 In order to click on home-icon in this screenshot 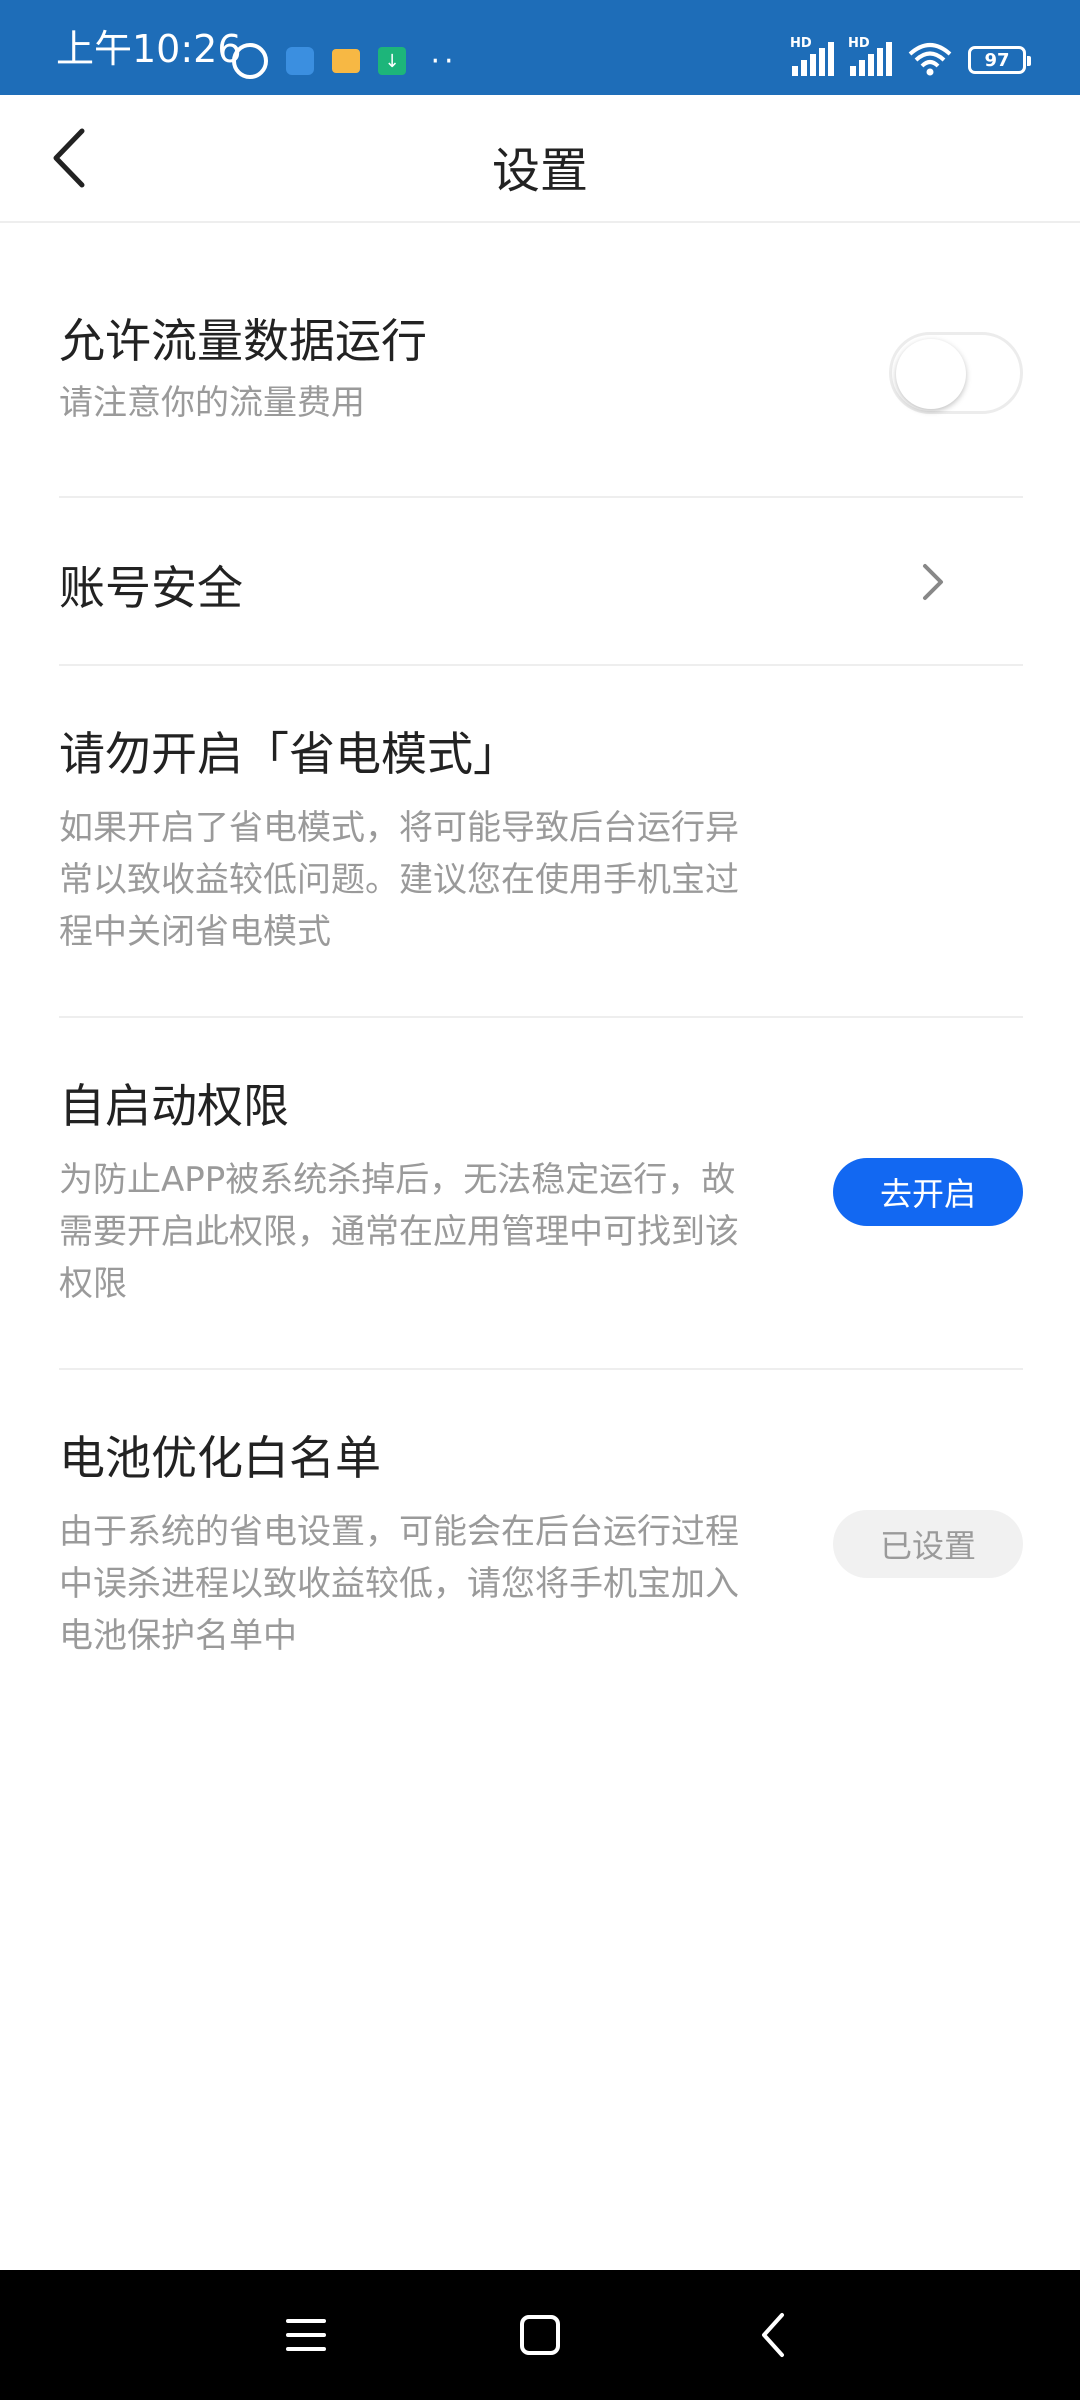, I will do `click(540, 2335)`.